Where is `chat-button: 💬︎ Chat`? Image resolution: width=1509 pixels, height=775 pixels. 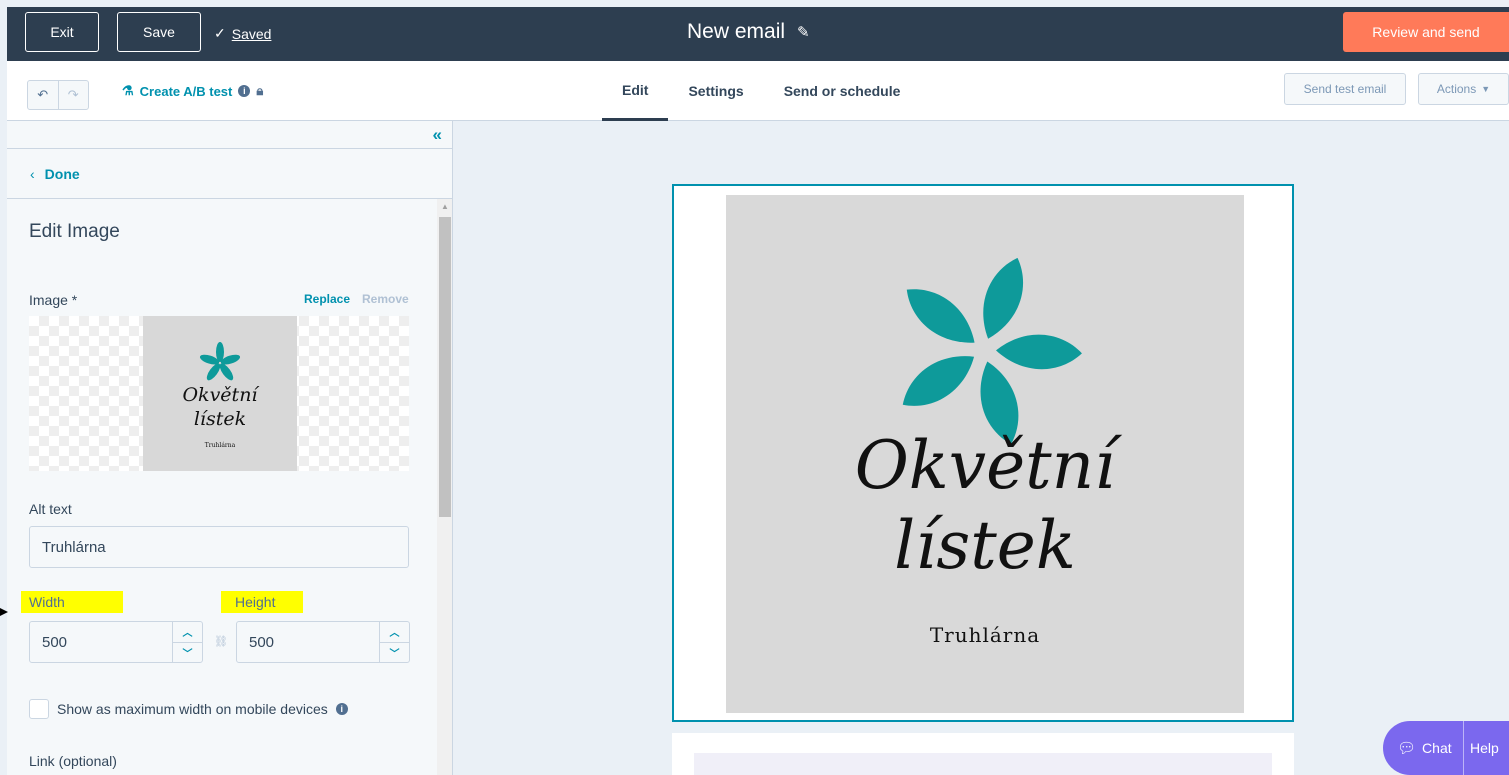 chat-button: 💬︎ Chat is located at coordinates (1423, 748).